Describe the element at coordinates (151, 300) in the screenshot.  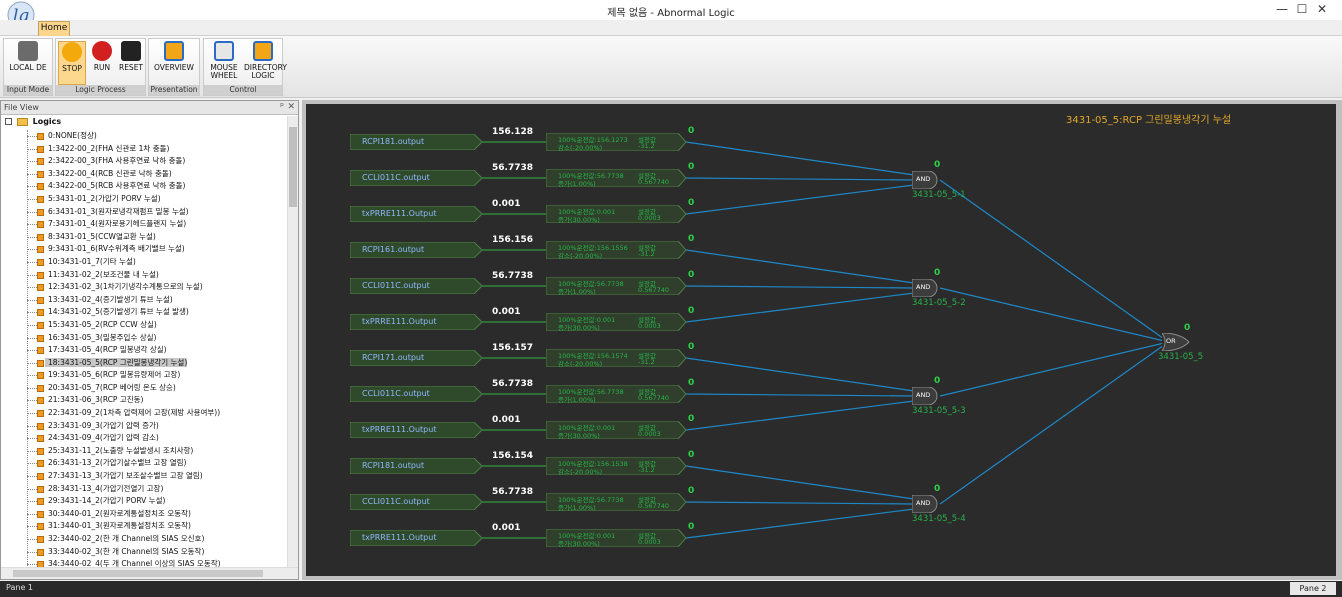
I see `tree-item: 13:3431-02_4(증기발생기 튜브 누설)` at that location.